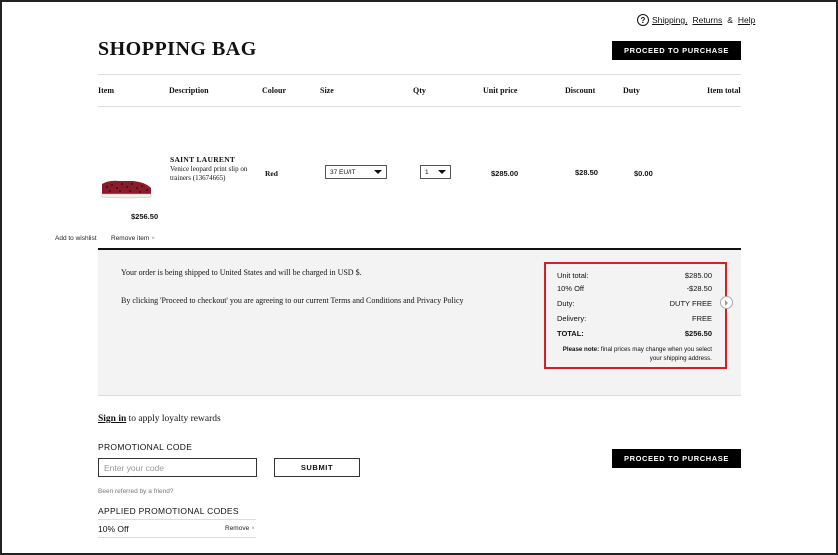 The image size is (838, 555). What do you see at coordinates (145, 216) in the screenshot?
I see `product-item-total: $256.50` at bounding box center [145, 216].